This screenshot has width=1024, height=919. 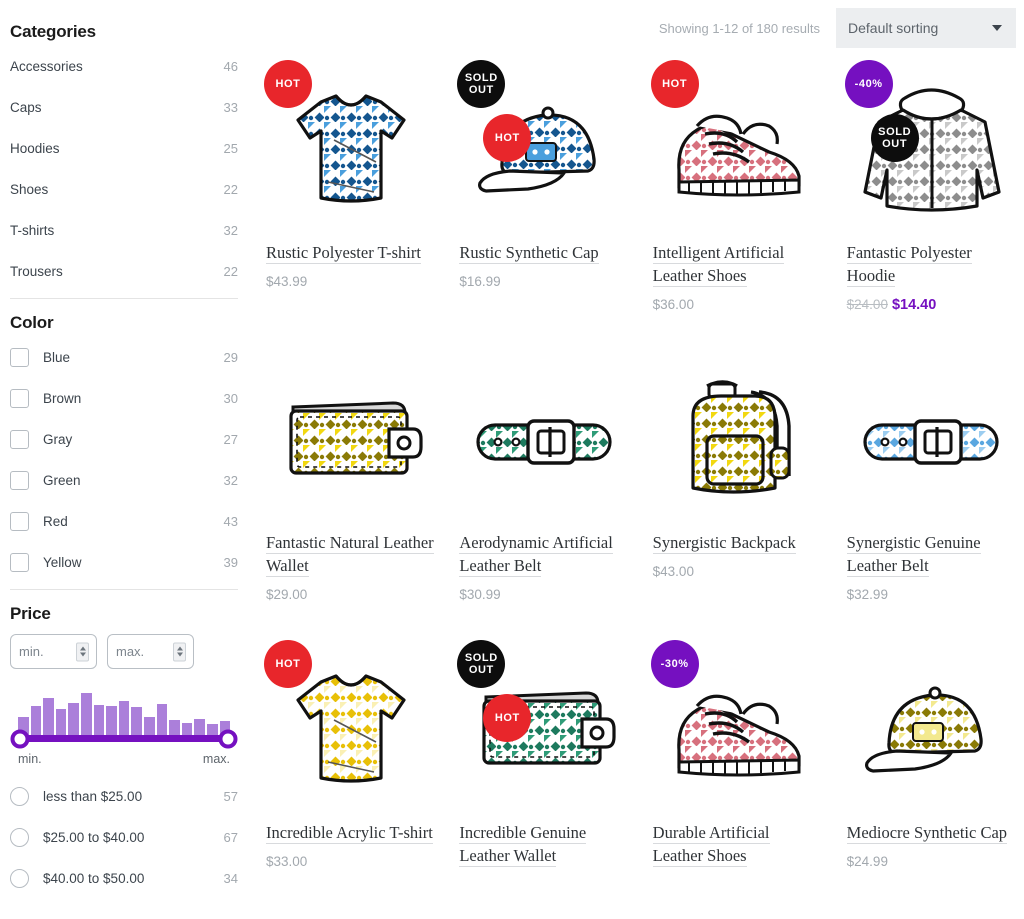 I want to click on category-label: T-shirts, so click(x=32, y=230).